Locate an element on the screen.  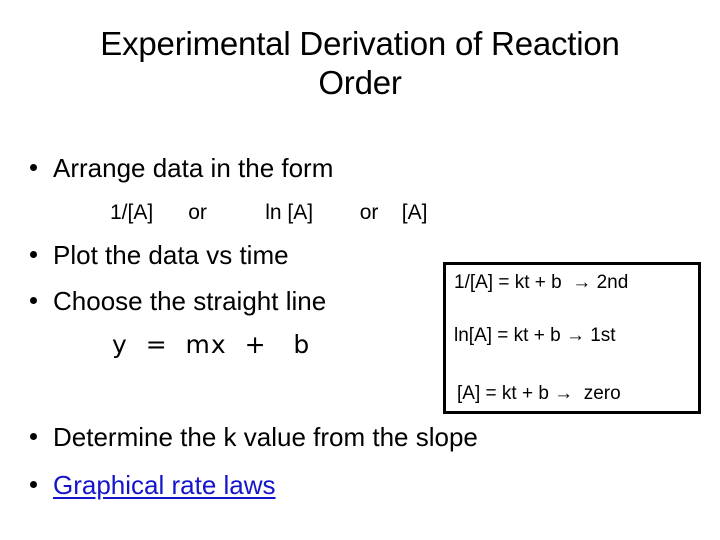
bullet-item-determine-k: Determine the k value from the slope is located at coordinates (254, 437).